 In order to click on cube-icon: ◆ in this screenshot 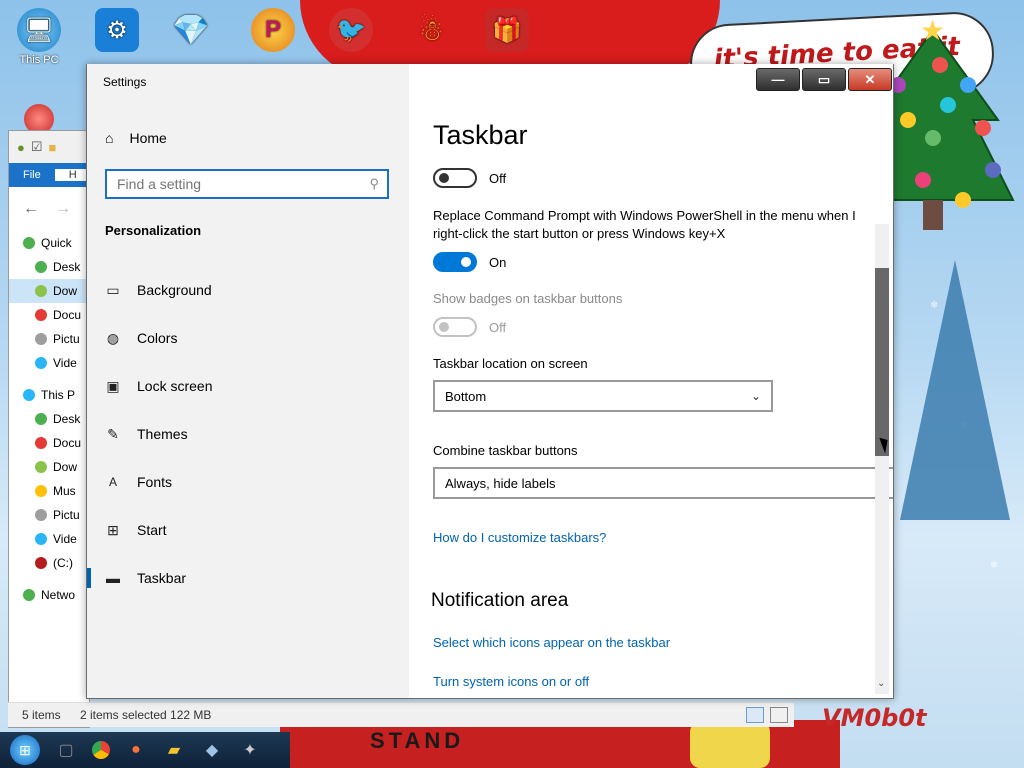, I will do `click(212, 750)`.